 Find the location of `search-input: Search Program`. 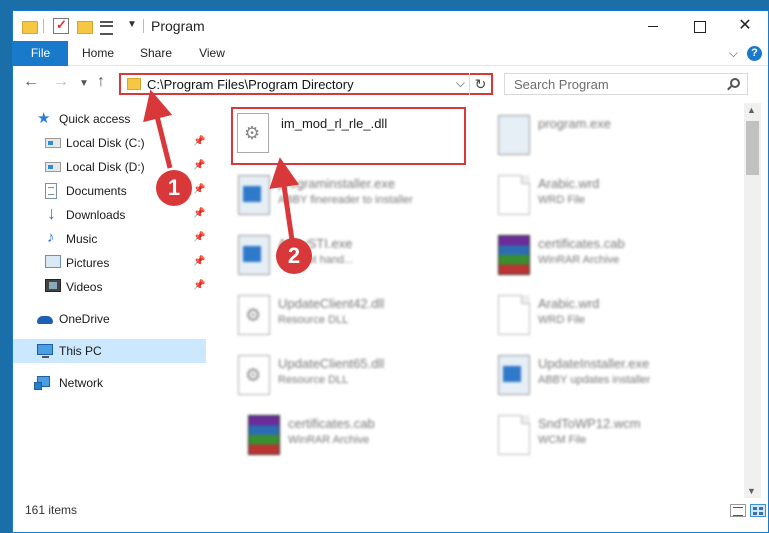

search-input: Search Program is located at coordinates (626, 84).